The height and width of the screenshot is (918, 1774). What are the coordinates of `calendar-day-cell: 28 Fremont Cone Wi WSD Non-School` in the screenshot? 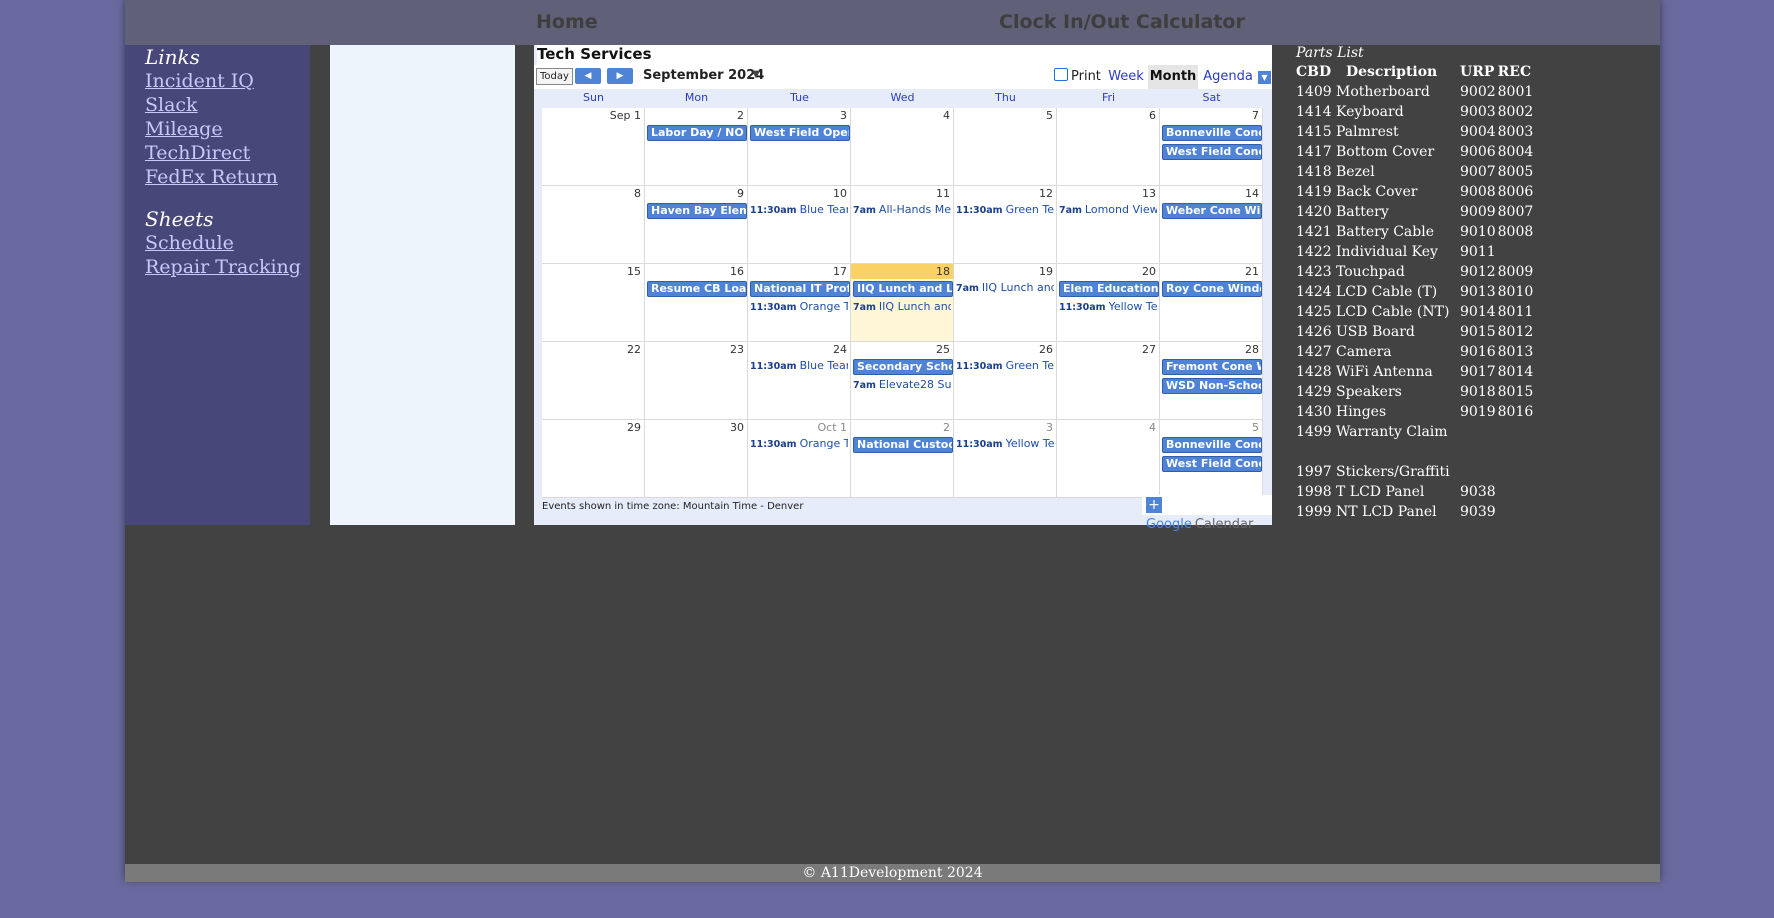 It's located at (1211, 381).